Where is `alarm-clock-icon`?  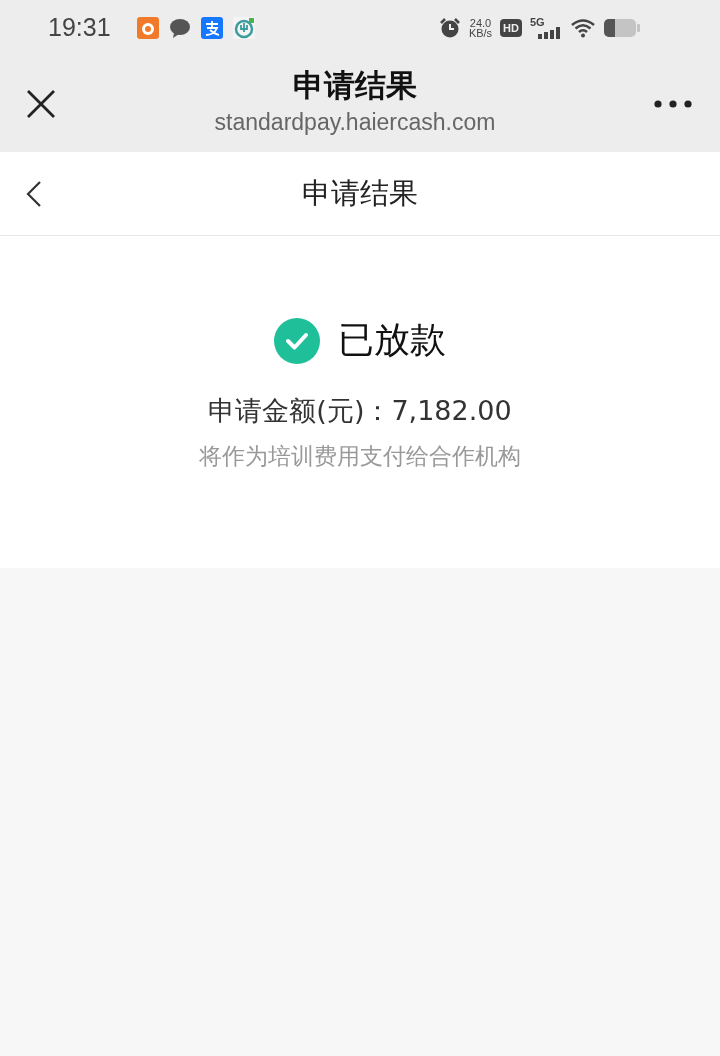
alarm-clock-icon is located at coordinates (449, 27).